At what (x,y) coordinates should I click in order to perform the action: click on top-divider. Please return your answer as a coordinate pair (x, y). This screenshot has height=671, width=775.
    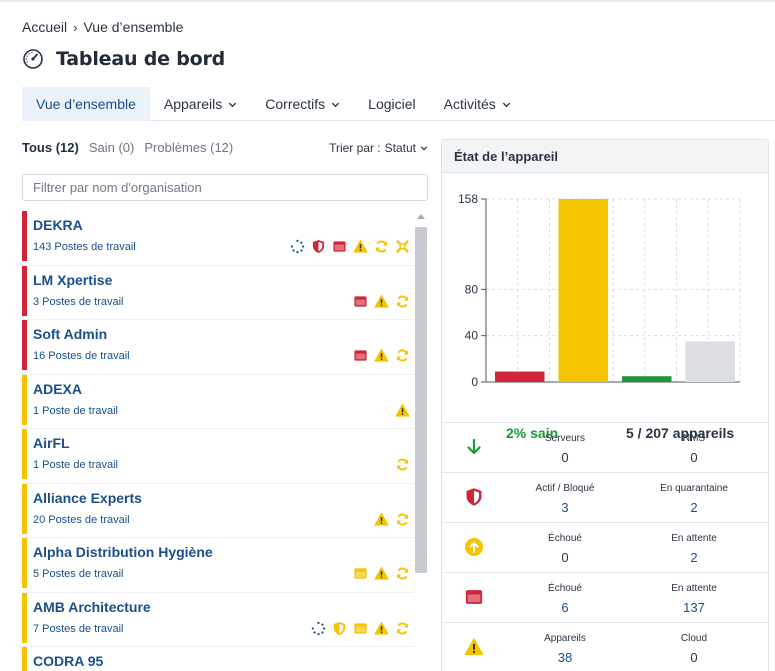
    Looking at the image, I should click on (387, 1).